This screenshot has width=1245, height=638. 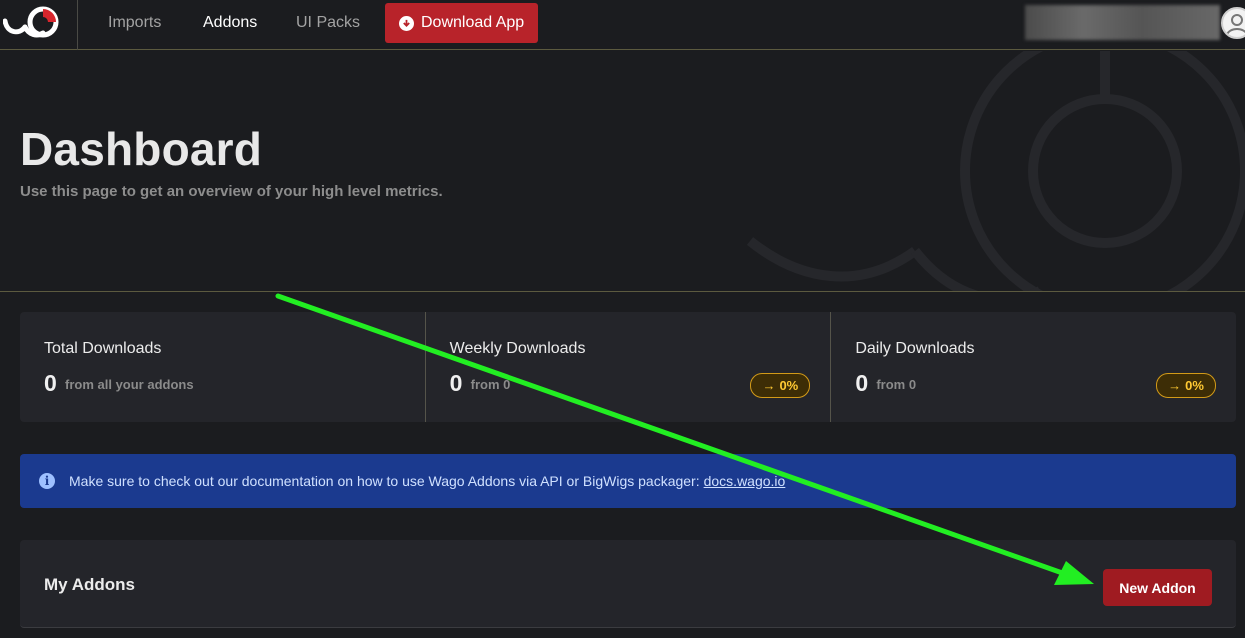 What do you see at coordinates (628, 584) in the screenshot?
I see `my-addons-card: My Addons New Addon` at bounding box center [628, 584].